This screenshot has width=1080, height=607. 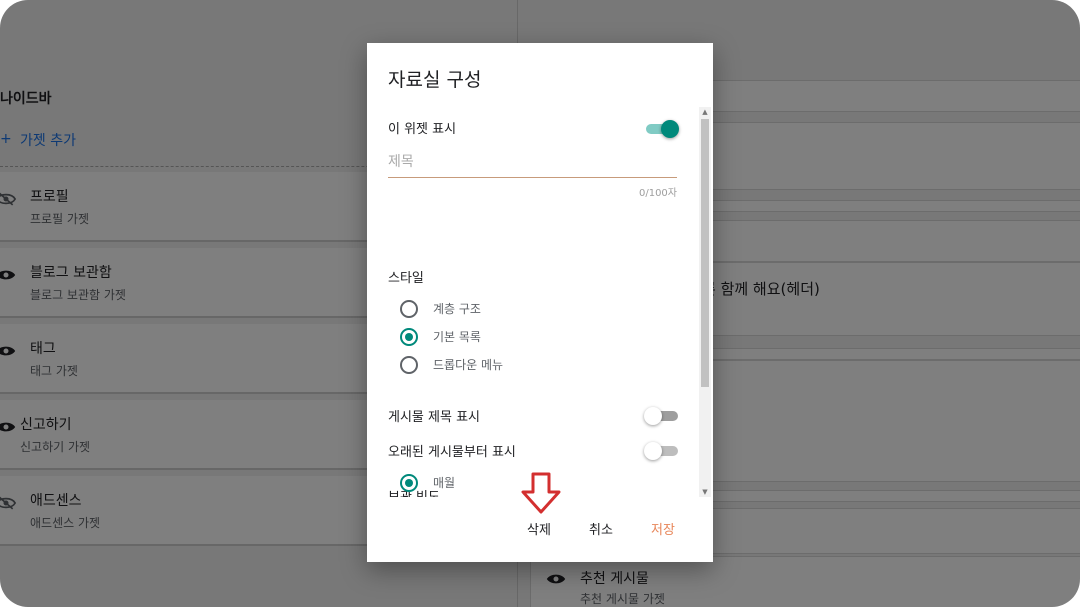 What do you see at coordinates (601, 528) in the screenshot?
I see `cancel-button: 취소` at bounding box center [601, 528].